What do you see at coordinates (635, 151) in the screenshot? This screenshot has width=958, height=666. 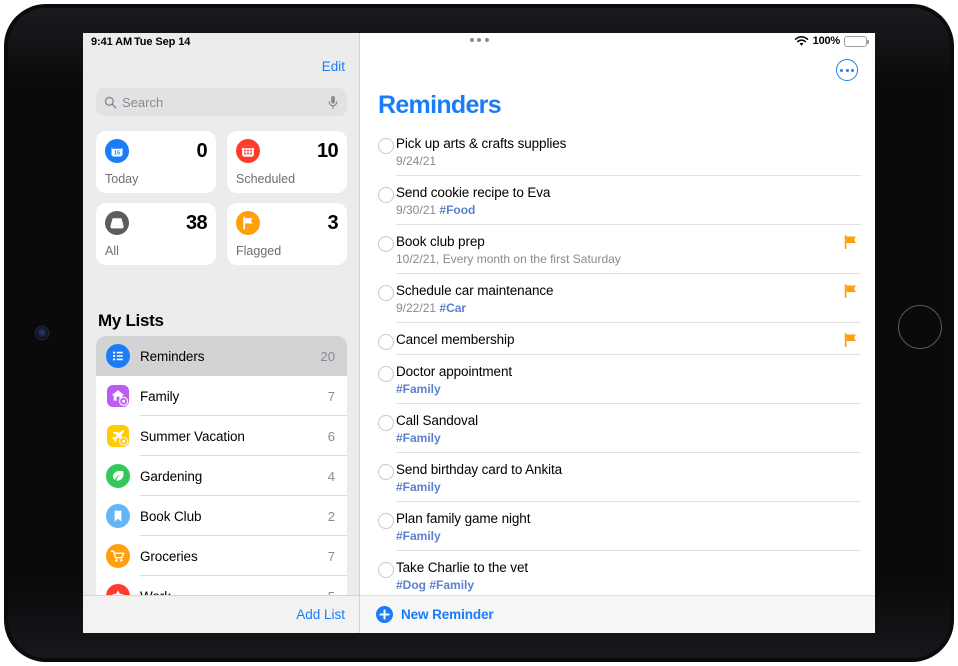 I see `reminder-body: Pick up arts & crafts supplies 9/24/21` at bounding box center [635, 151].